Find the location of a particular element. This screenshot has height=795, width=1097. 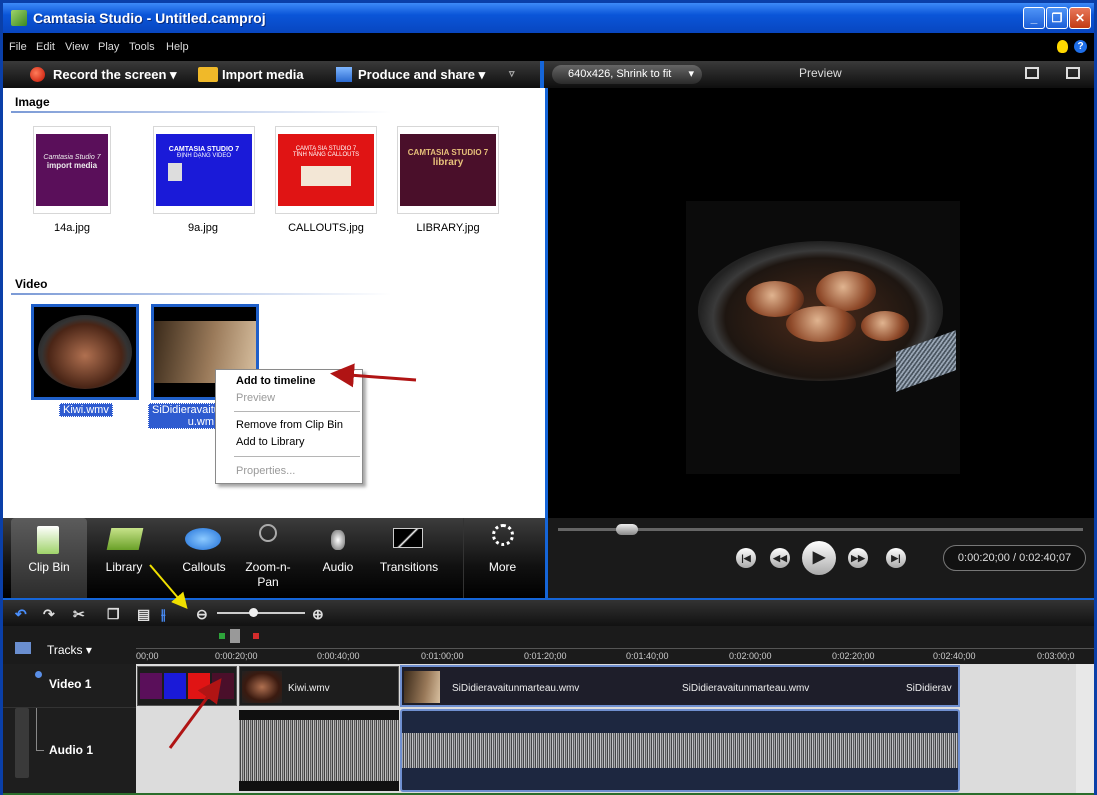

tick-label: 0:02:00;00 is located at coordinates (750, 656).